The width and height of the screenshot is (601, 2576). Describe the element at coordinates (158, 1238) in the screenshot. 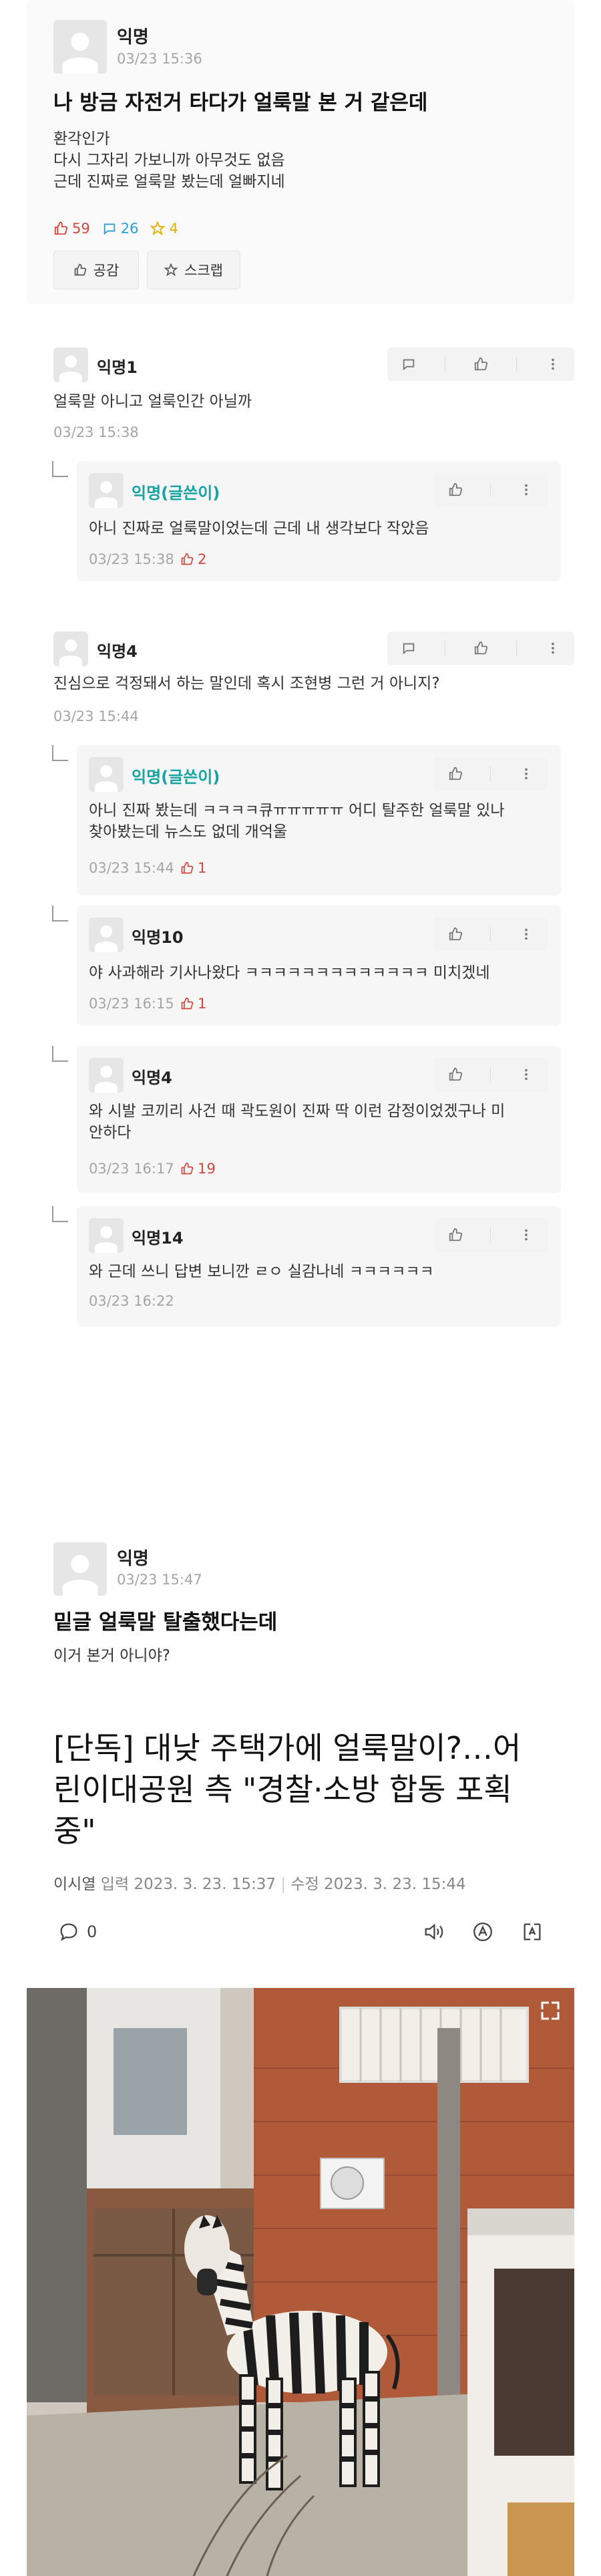

I see `reply-author: 익명14` at that location.